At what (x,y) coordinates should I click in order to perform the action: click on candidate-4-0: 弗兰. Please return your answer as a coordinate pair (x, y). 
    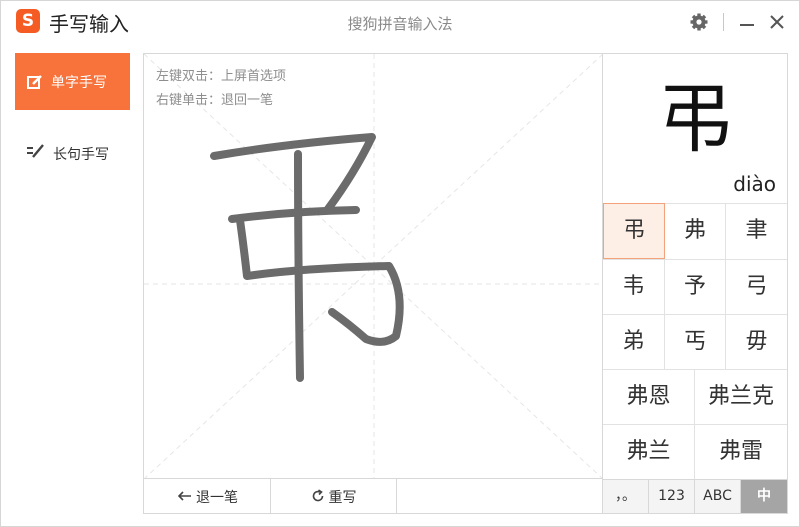
    Looking at the image, I should click on (649, 451).